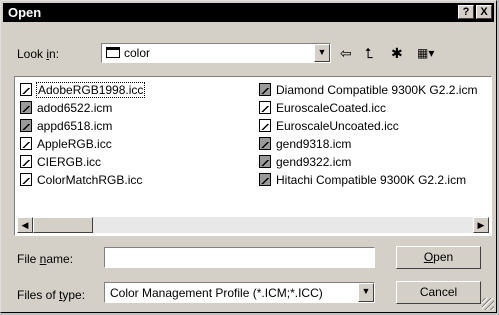 This screenshot has height=315, width=499. Describe the element at coordinates (367, 162) in the screenshot. I see `file-item: gend9322.icm` at that location.